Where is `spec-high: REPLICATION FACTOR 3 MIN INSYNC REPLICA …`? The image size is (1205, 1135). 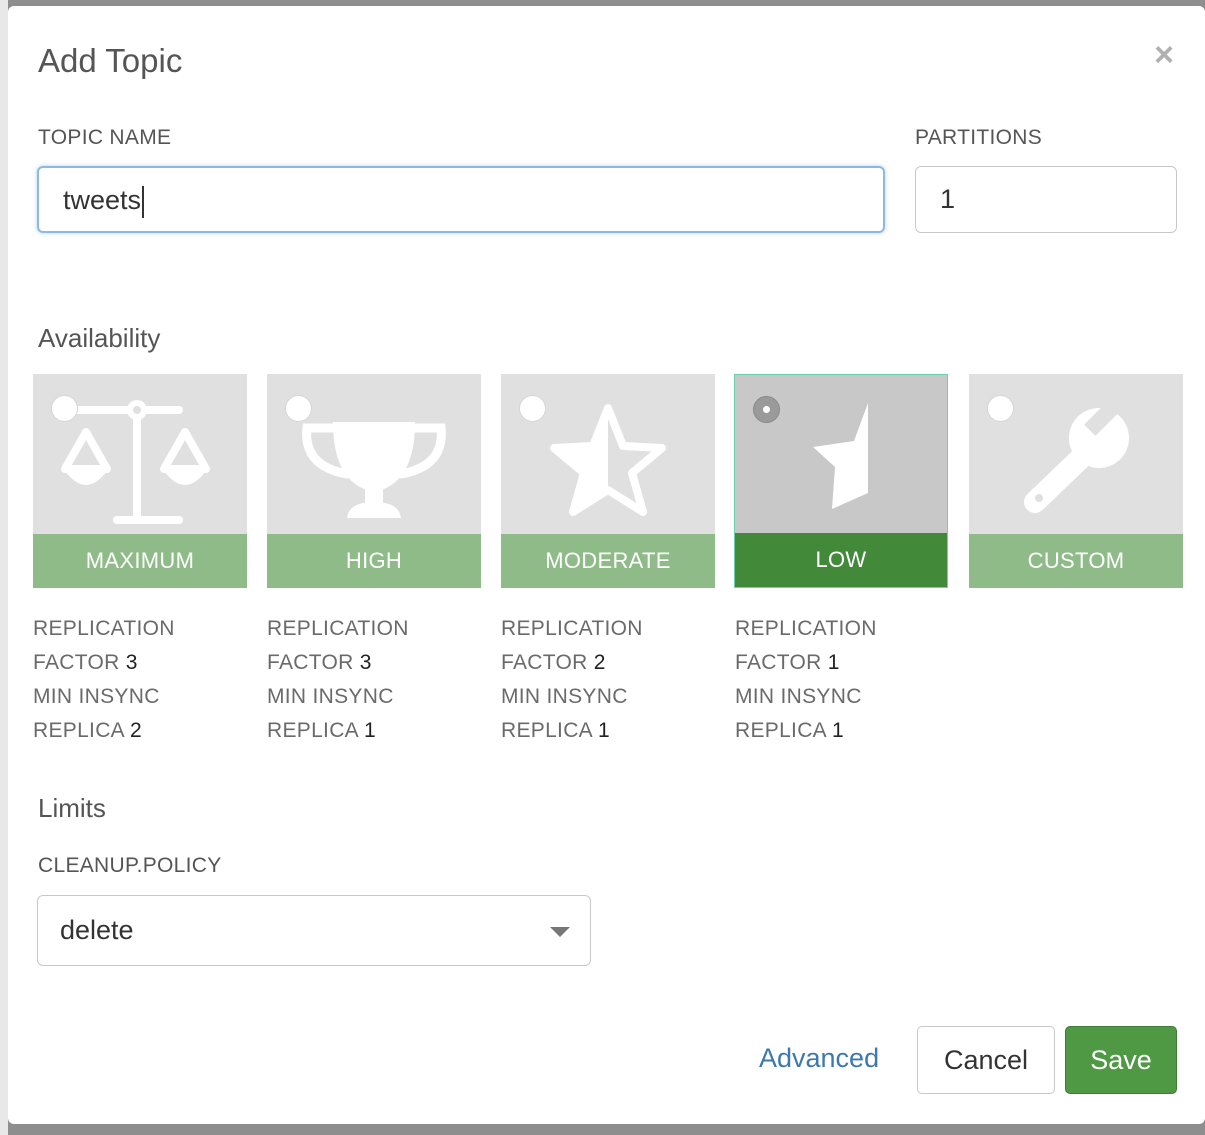 spec-high: REPLICATION FACTOR 3 MIN INSYNC REPLICA … is located at coordinates (338, 680).